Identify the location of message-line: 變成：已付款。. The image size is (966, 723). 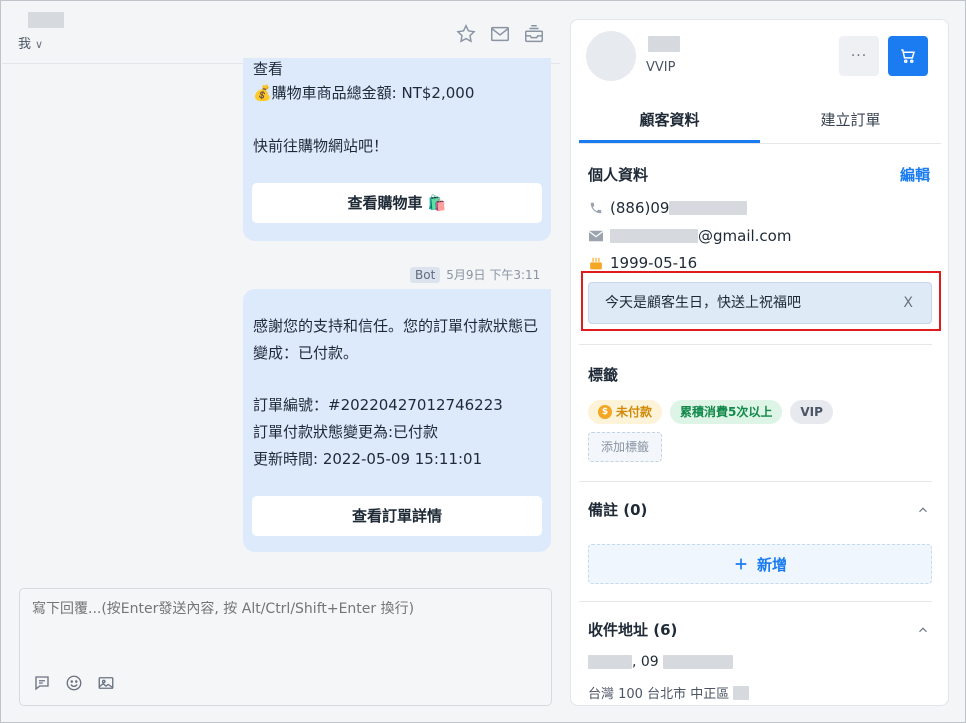
(306, 353).